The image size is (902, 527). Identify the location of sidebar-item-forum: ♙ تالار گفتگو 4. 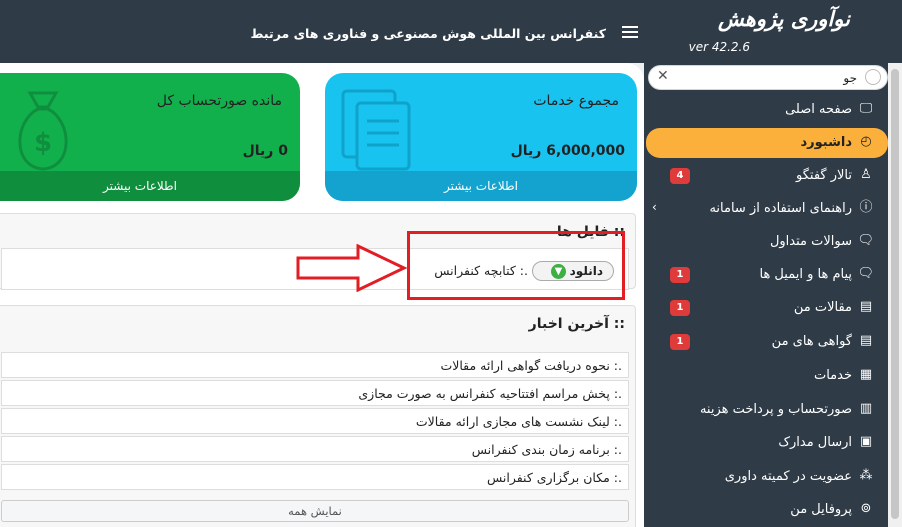
(767, 176).